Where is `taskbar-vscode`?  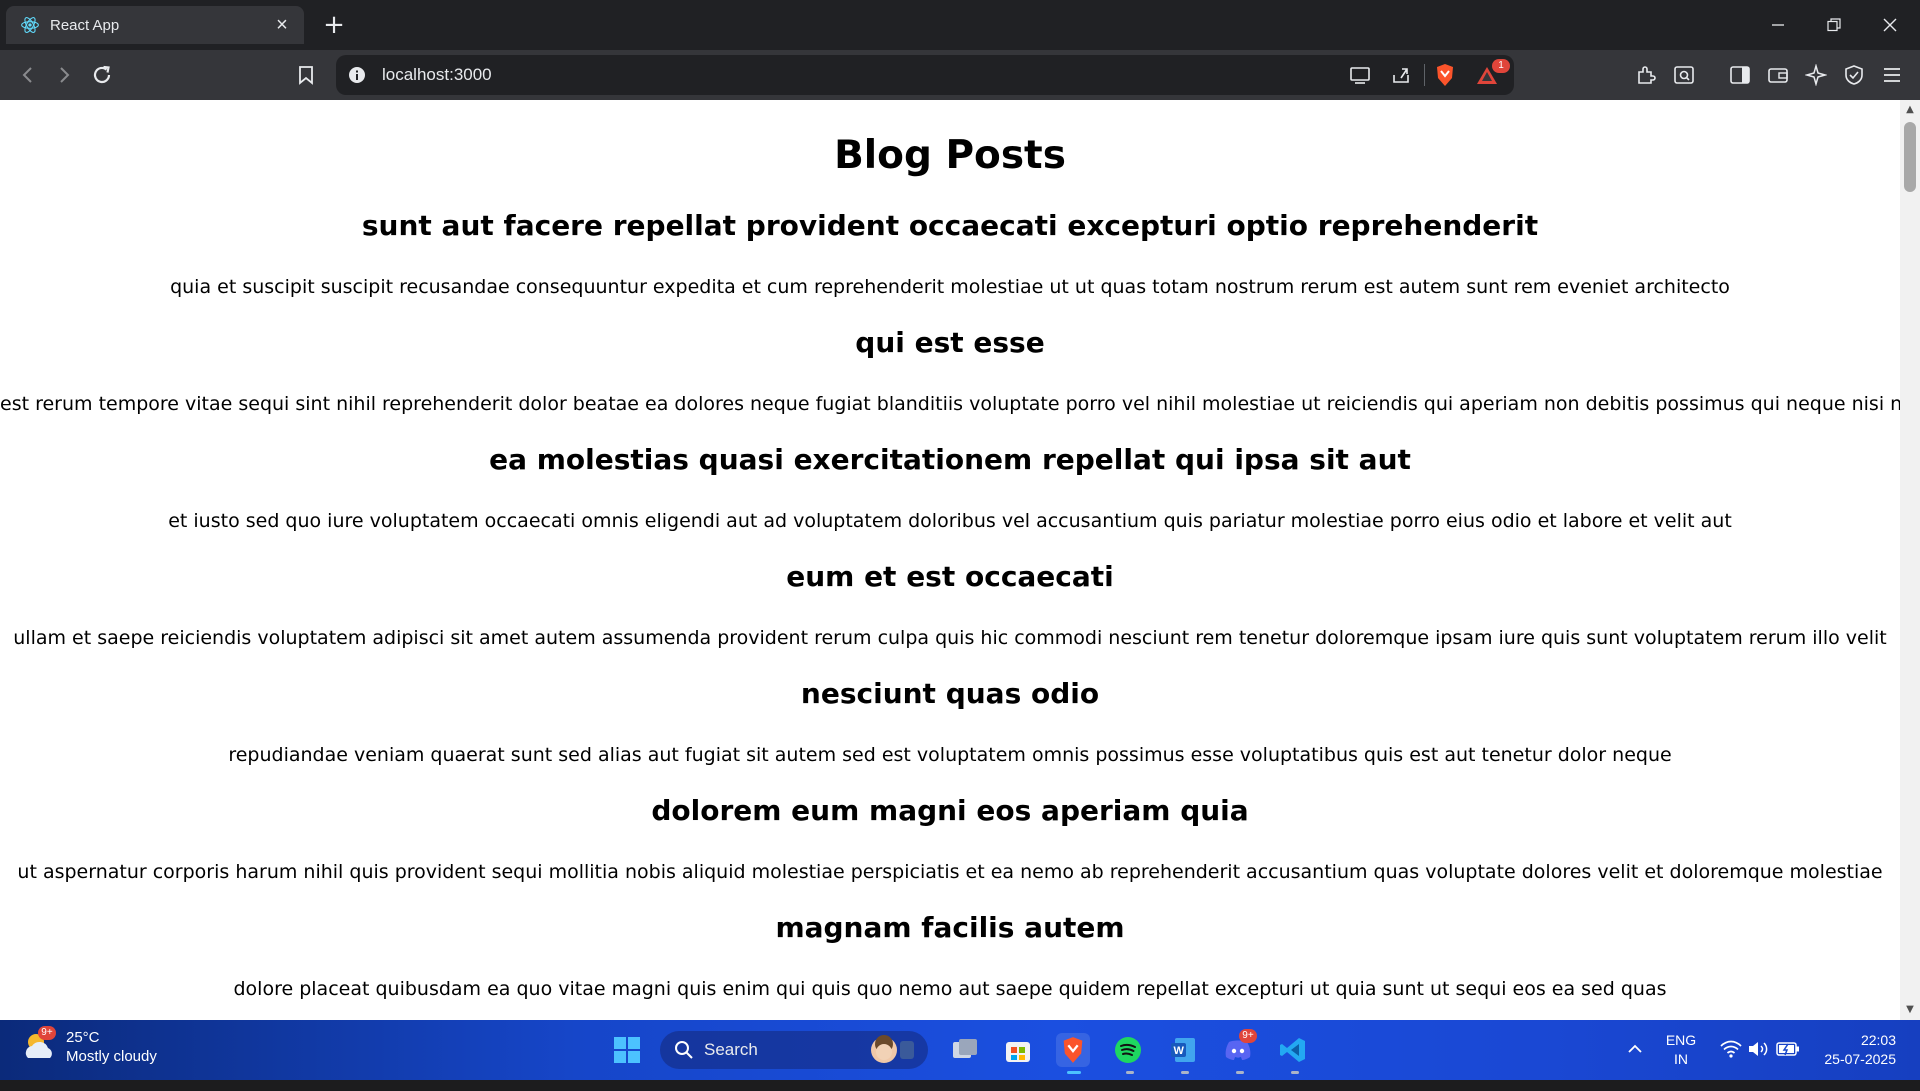
taskbar-vscode is located at coordinates (1293, 1050).